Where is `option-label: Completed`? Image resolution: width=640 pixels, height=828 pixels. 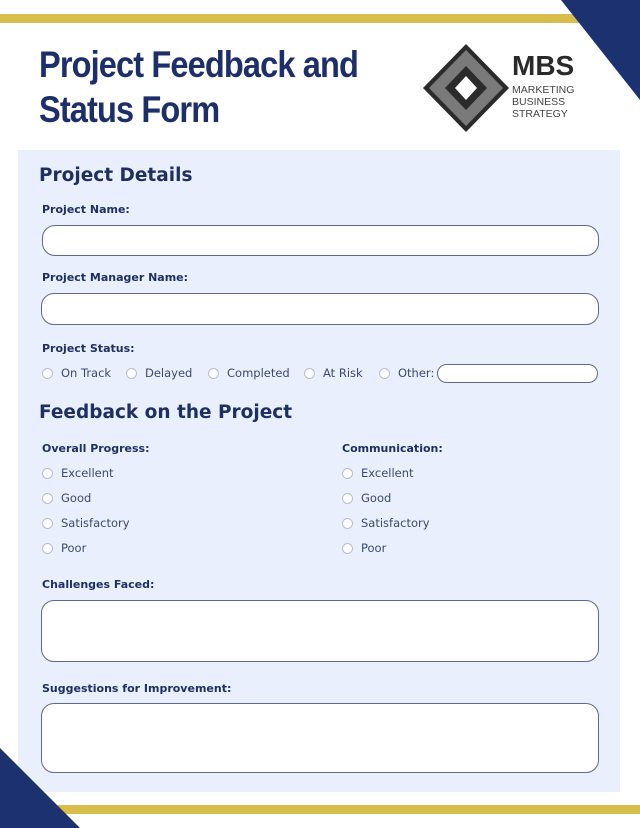 option-label: Completed is located at coordinates (258, 373).